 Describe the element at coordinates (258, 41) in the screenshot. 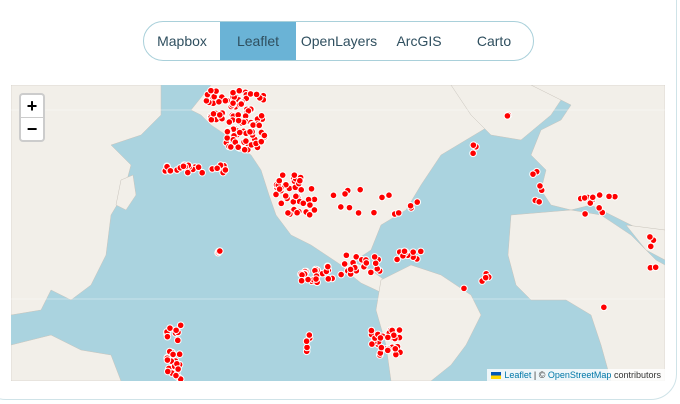

I see `tab-leaflet: Leaflet` at that location.